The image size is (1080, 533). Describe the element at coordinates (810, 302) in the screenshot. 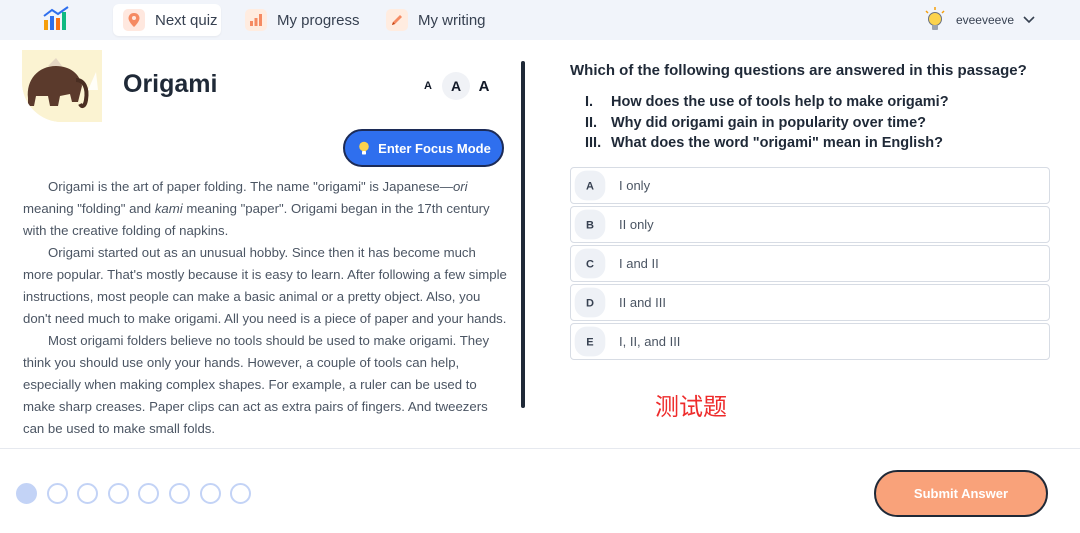

I see `answer-option-d: D II and III` at that location.